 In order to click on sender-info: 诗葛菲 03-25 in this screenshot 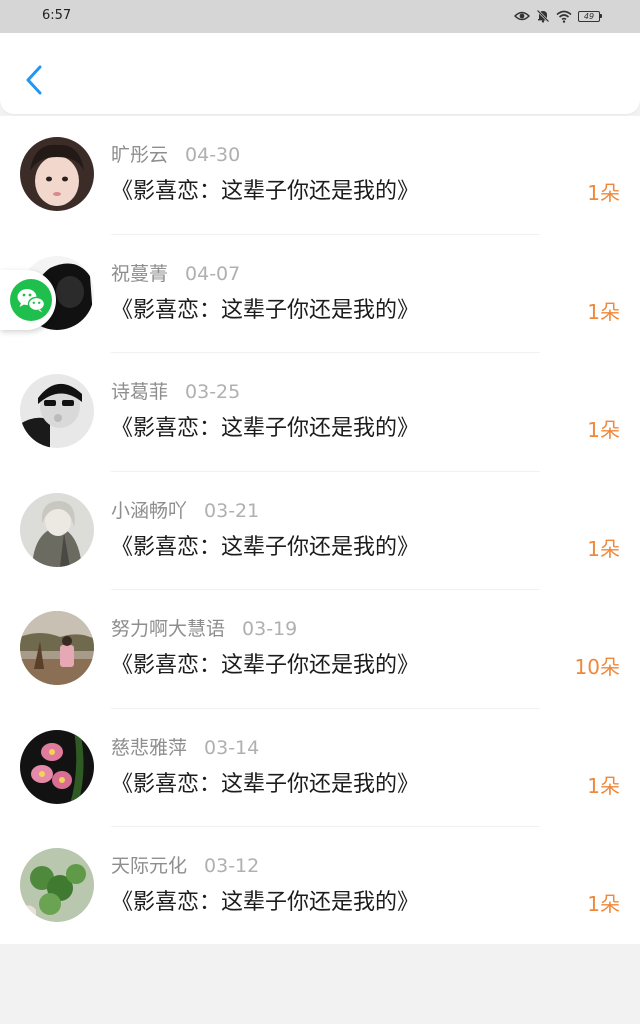, I will do `click(175, 392)`.